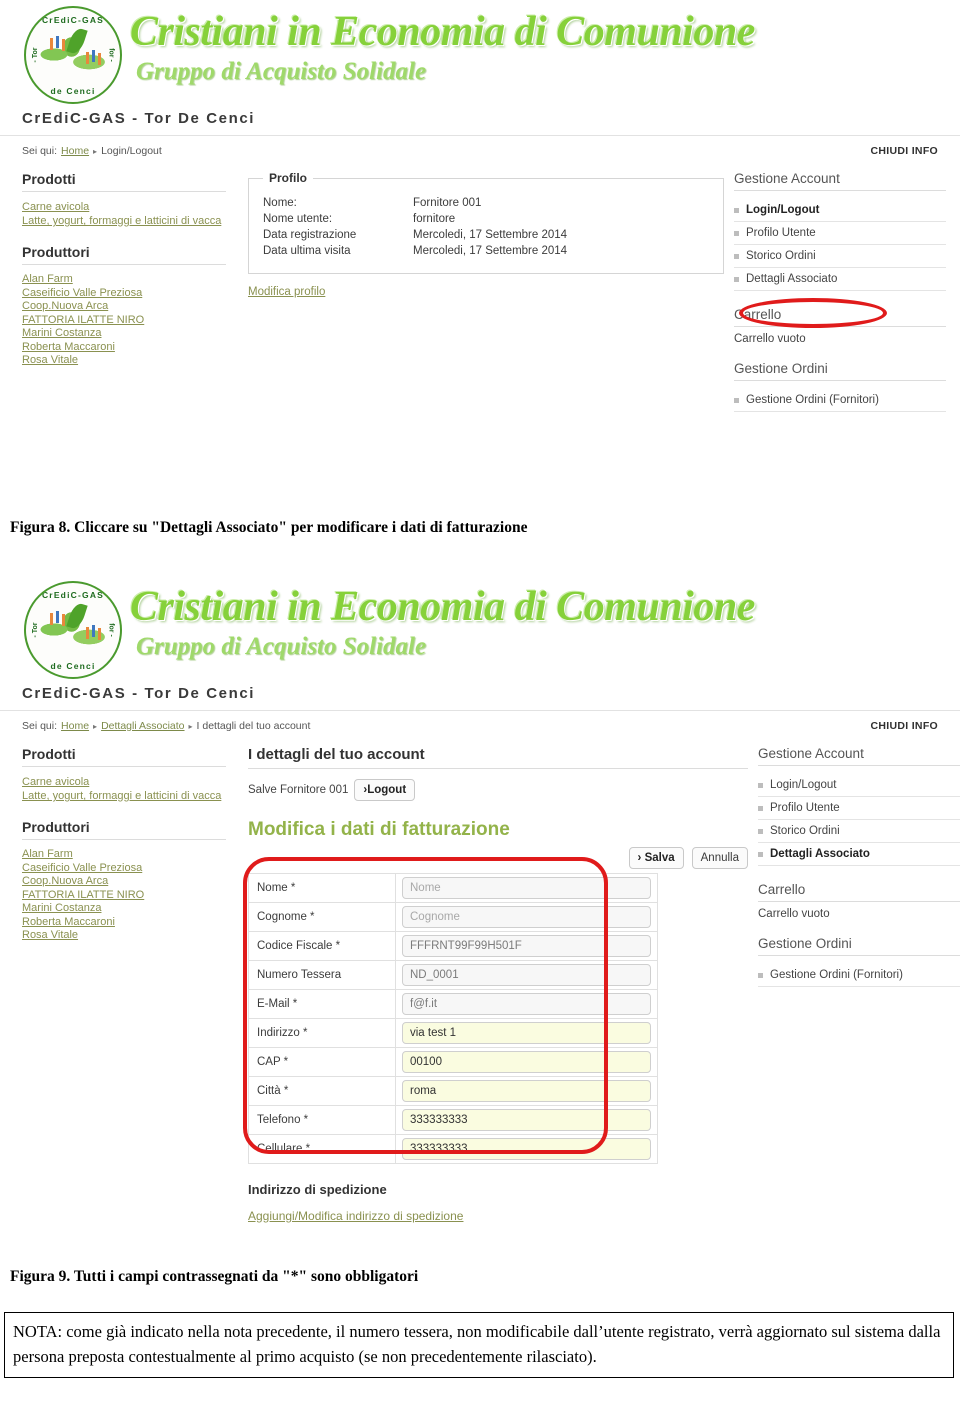 The width and height of the screenshot is (960, 1407). Describe the element at coordinates (281, 646) in the screenshot. I see `brand-subtitle: Gruppo di Acquisto Solidale` at that location.